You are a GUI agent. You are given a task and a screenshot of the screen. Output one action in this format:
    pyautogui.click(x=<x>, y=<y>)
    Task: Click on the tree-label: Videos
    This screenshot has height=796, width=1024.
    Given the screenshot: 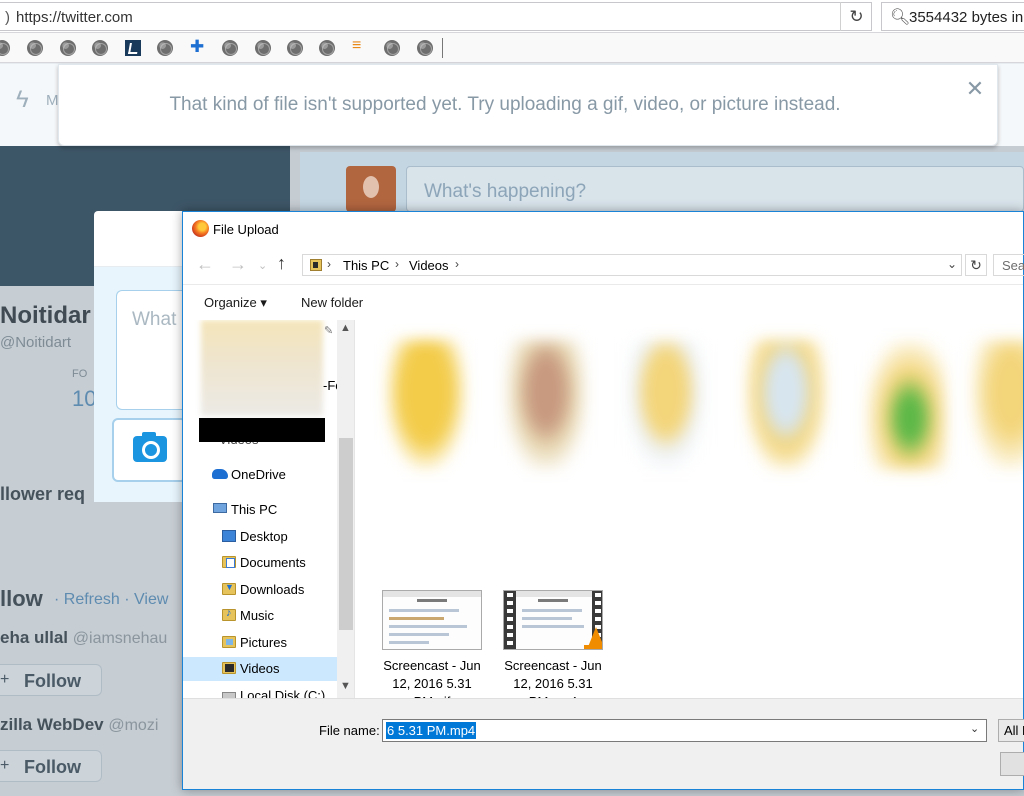 What is the action you would take?
    pyautogui.click(x=260, y=668)
    